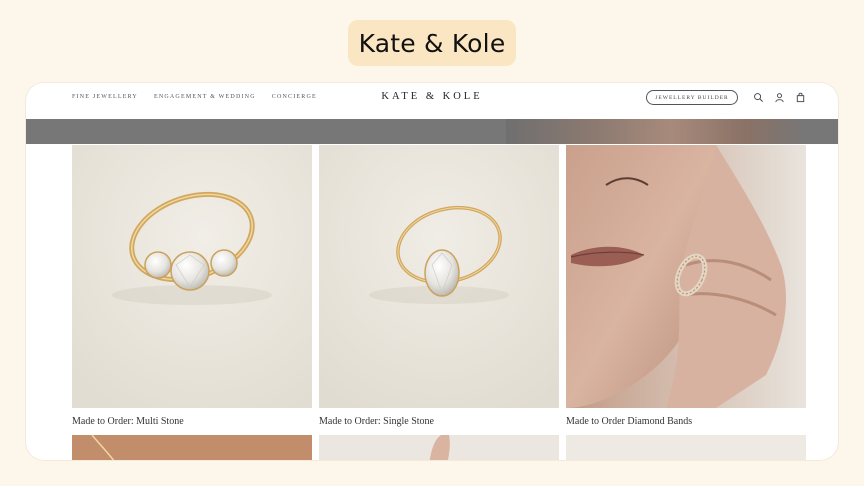  I want to click on necklace-image, so click(192, 447).